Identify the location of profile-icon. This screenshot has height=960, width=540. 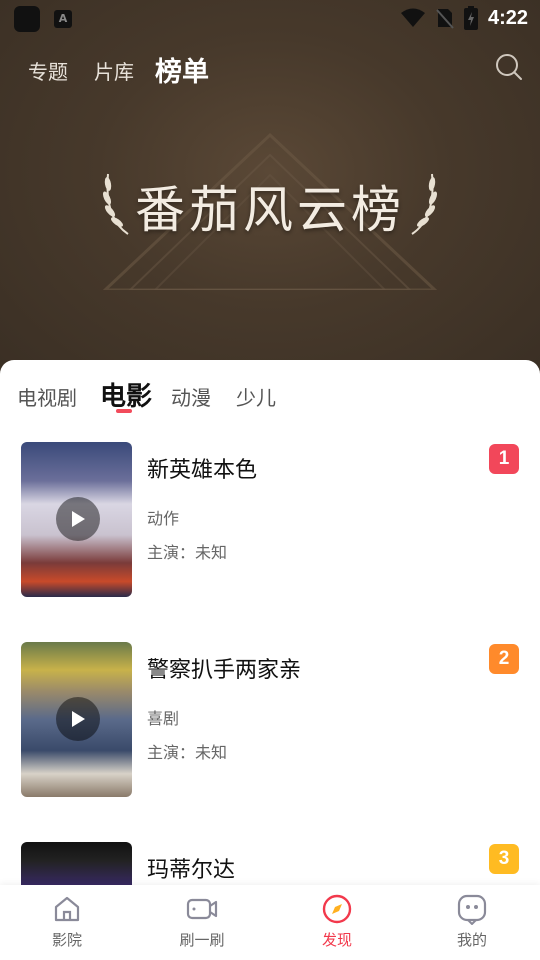
(472, 909).